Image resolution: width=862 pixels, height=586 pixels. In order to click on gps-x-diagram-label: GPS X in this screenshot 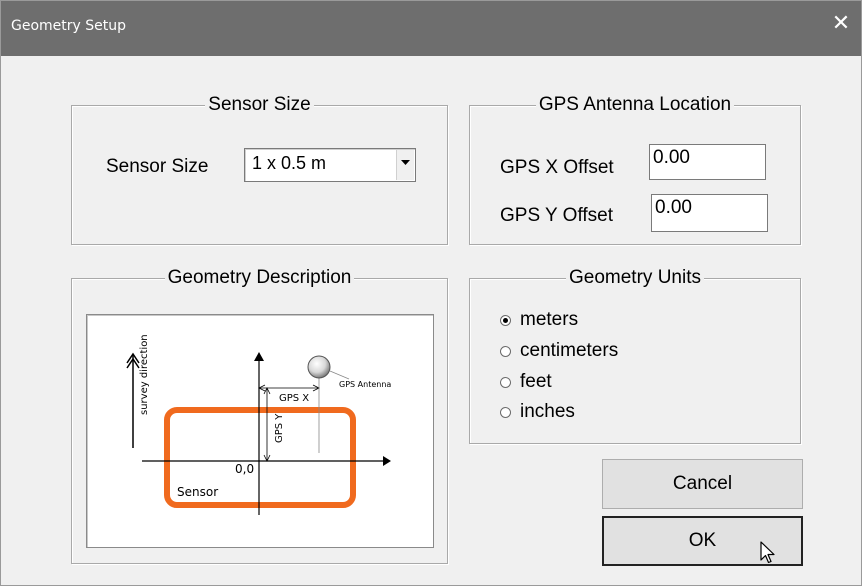, I will do `click(294, 398)`.